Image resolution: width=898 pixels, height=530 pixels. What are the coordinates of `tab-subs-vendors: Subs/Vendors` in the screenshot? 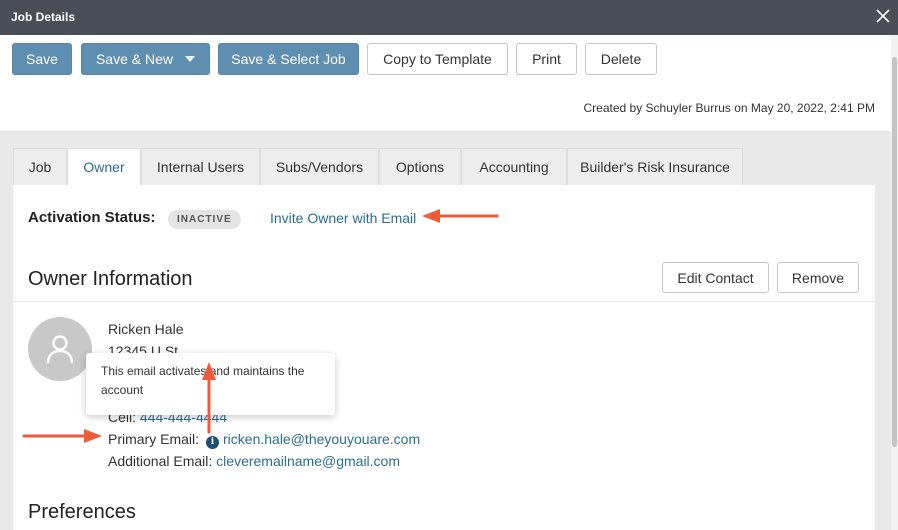 It's located at (319, 167).